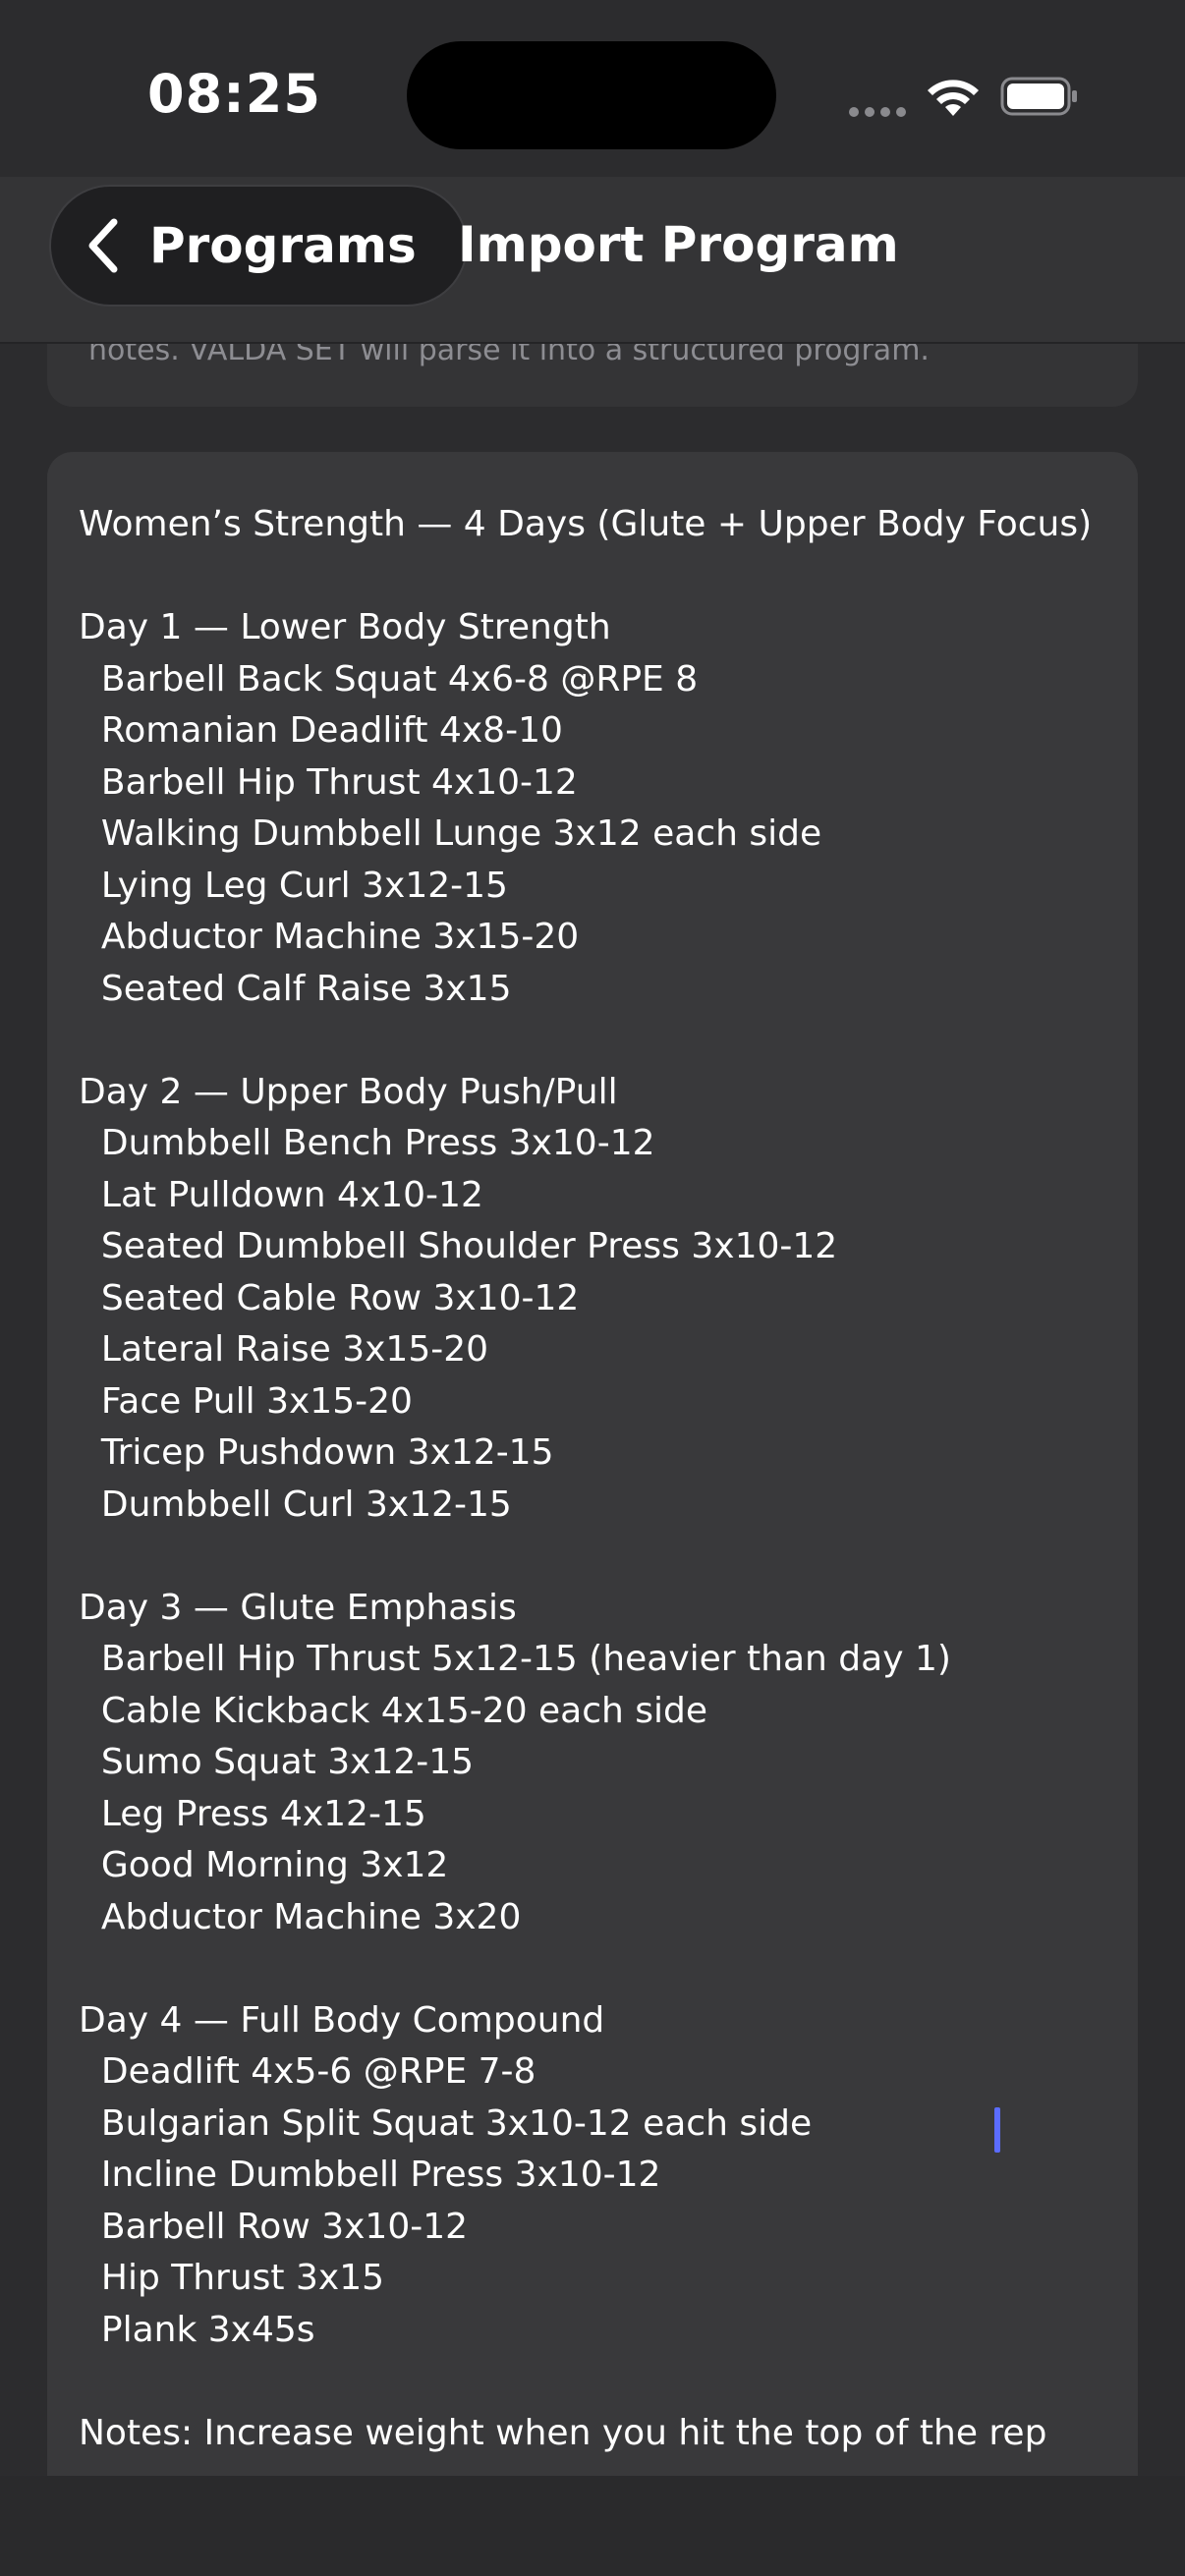  I want to click on back-button-label: Programs, so click(283, 245).